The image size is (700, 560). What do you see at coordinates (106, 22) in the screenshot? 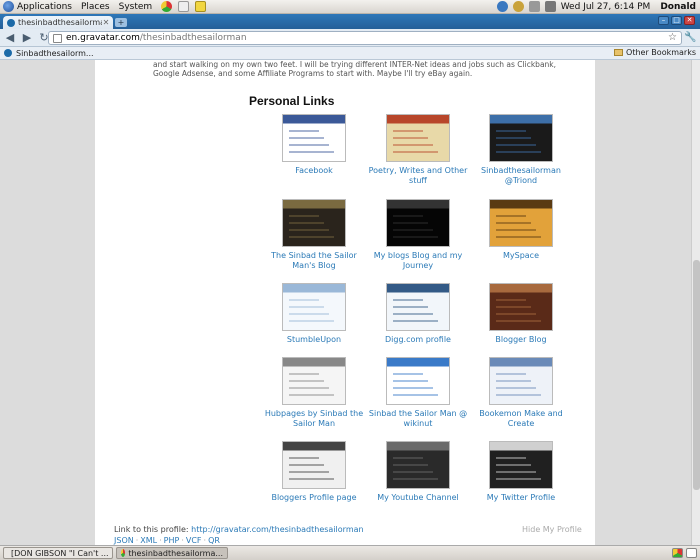
I see `close-tab-icon: ✕` at bounding box center [106, 22].